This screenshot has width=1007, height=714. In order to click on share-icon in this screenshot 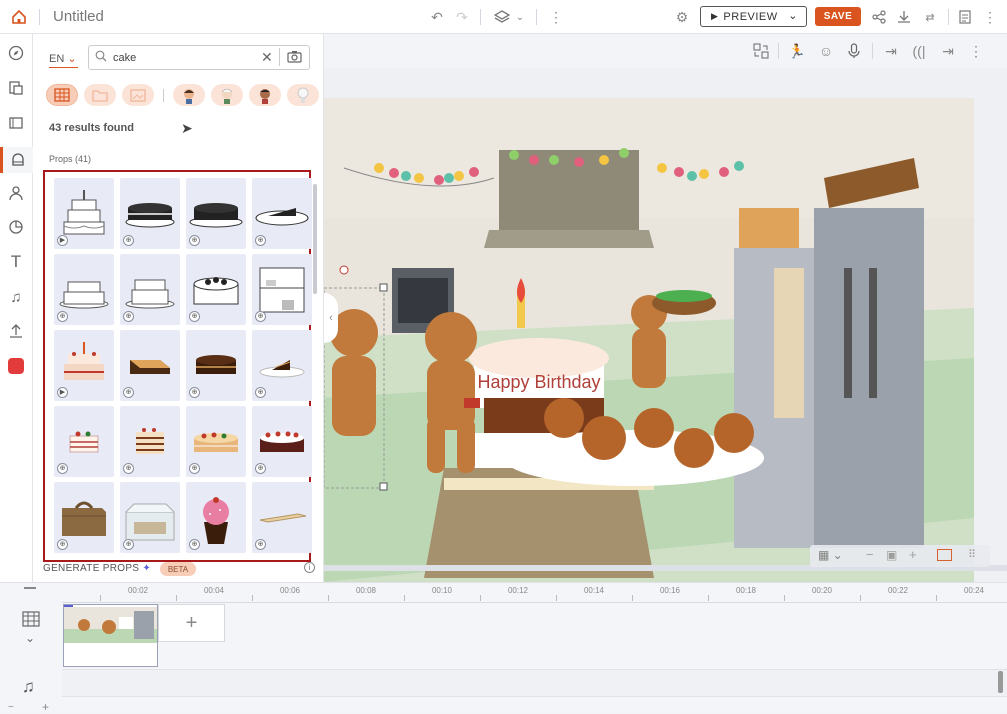, I will do `click(879, 17)`.